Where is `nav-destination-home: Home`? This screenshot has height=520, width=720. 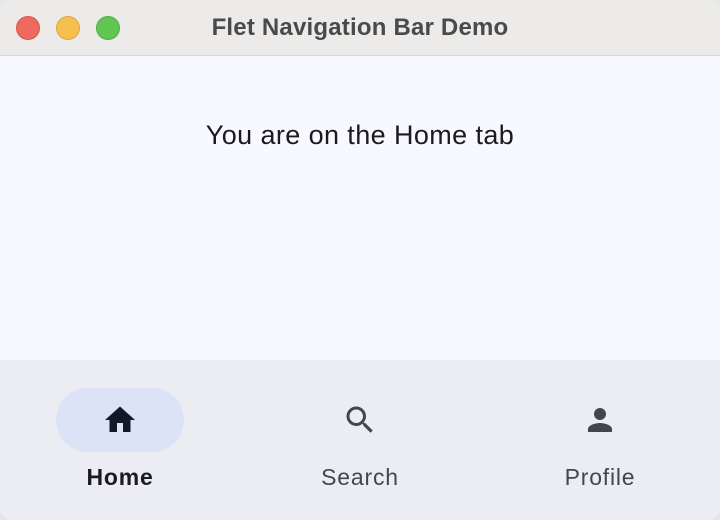 nav-destination-home: Home is located at coordinates (120, 440).